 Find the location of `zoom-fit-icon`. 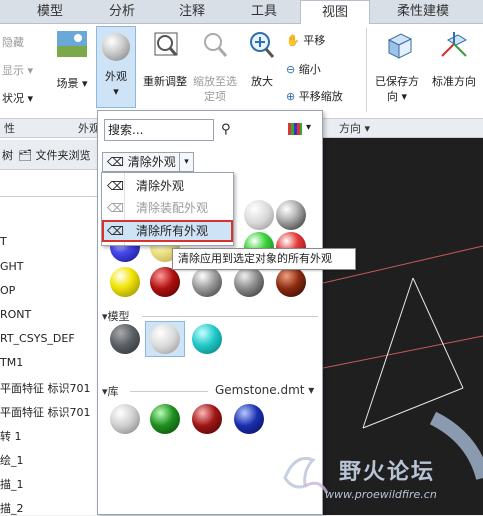

zoom-fit-icon is located at coordinates (166, 44).